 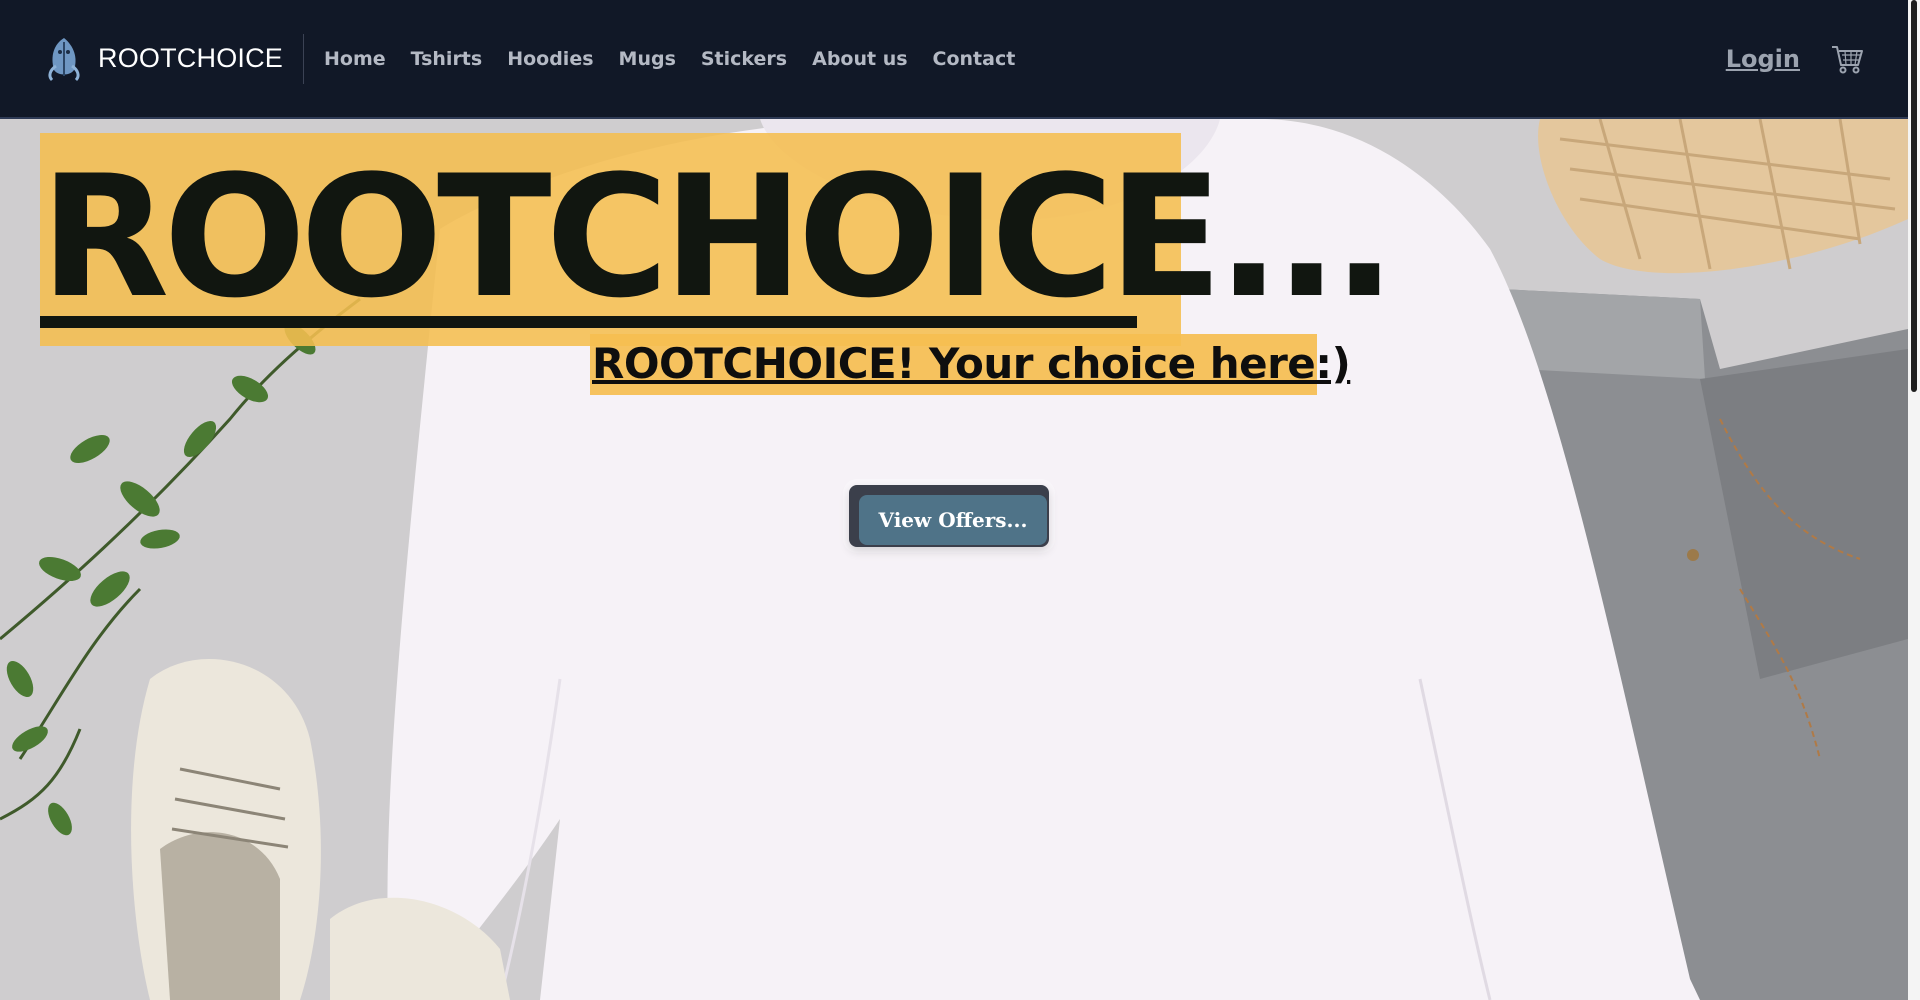 What do you see at coordinates (1914, 500) in the screenshot?
I see `page-scrollbar` at bounding box center [1914, 500].